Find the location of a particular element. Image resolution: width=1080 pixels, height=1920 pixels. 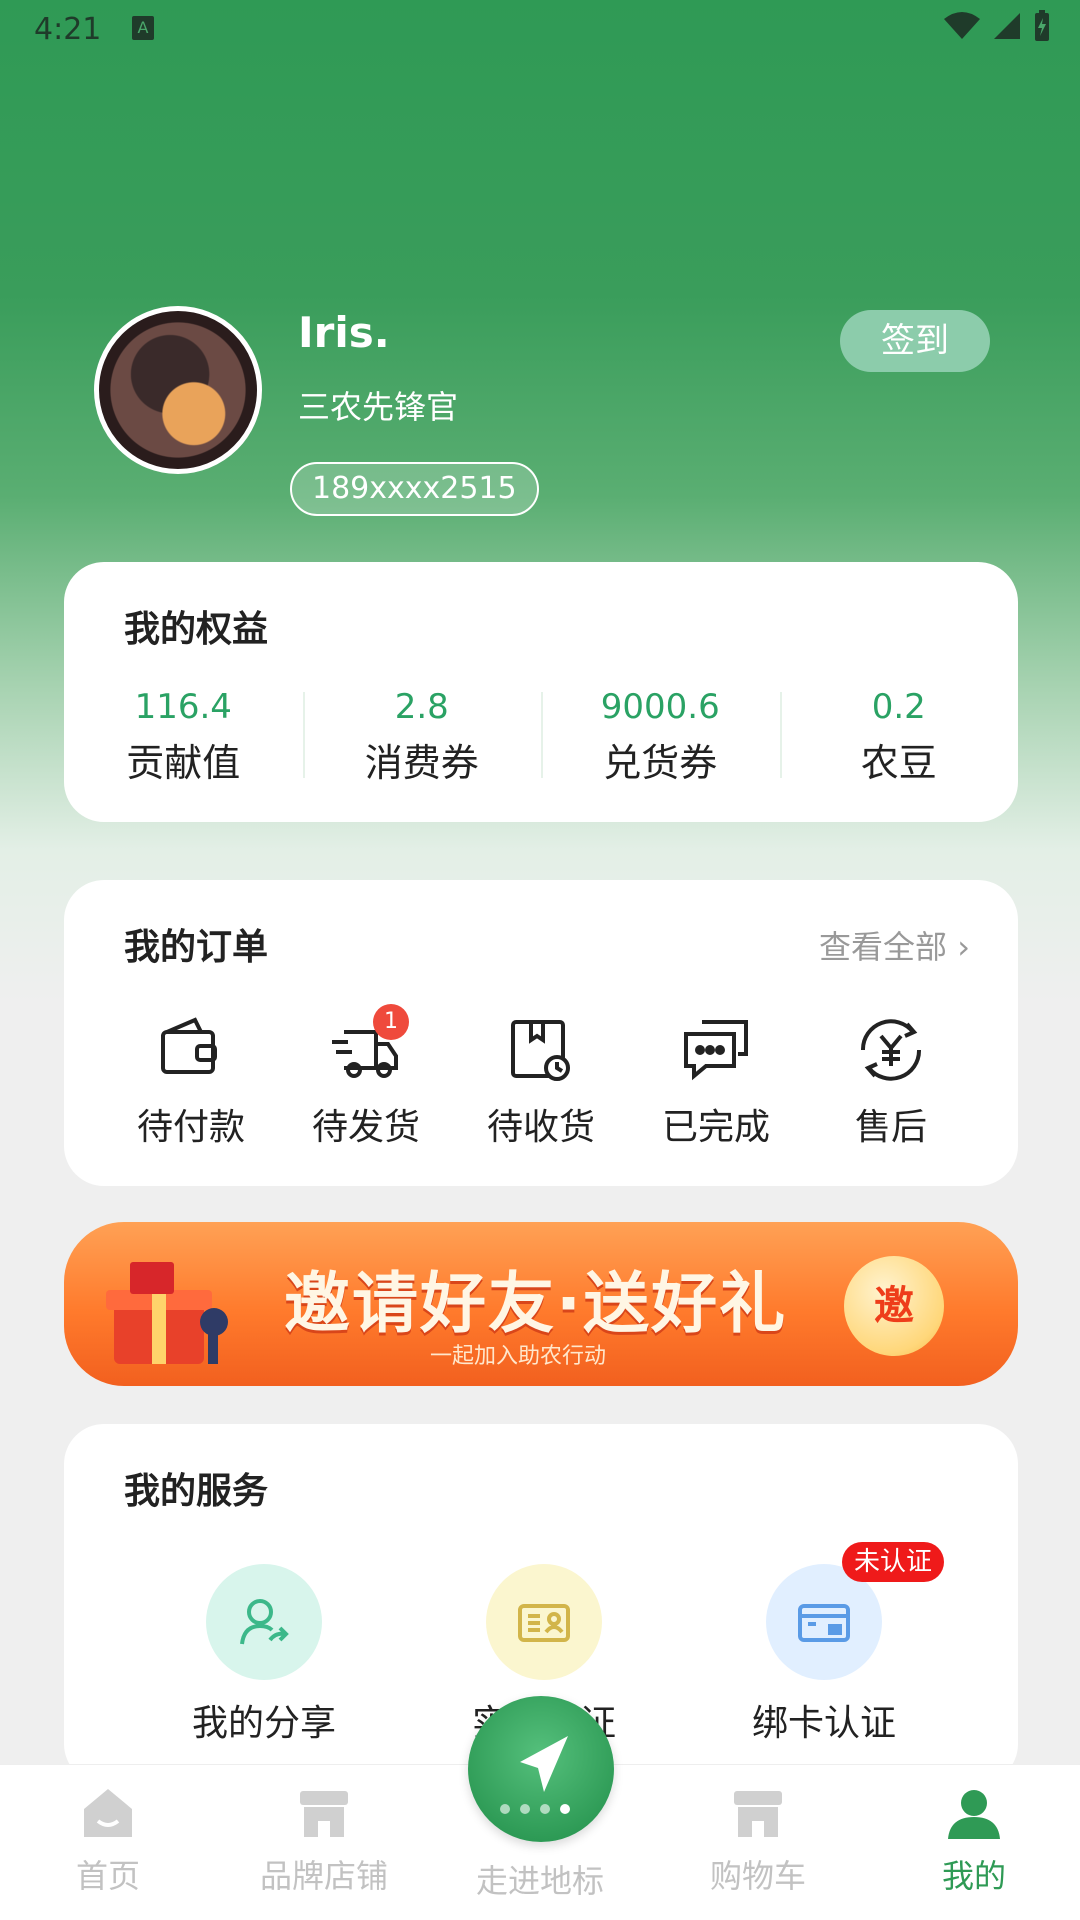

services-title: 我的服务 is located at coordinates (196, 1491).